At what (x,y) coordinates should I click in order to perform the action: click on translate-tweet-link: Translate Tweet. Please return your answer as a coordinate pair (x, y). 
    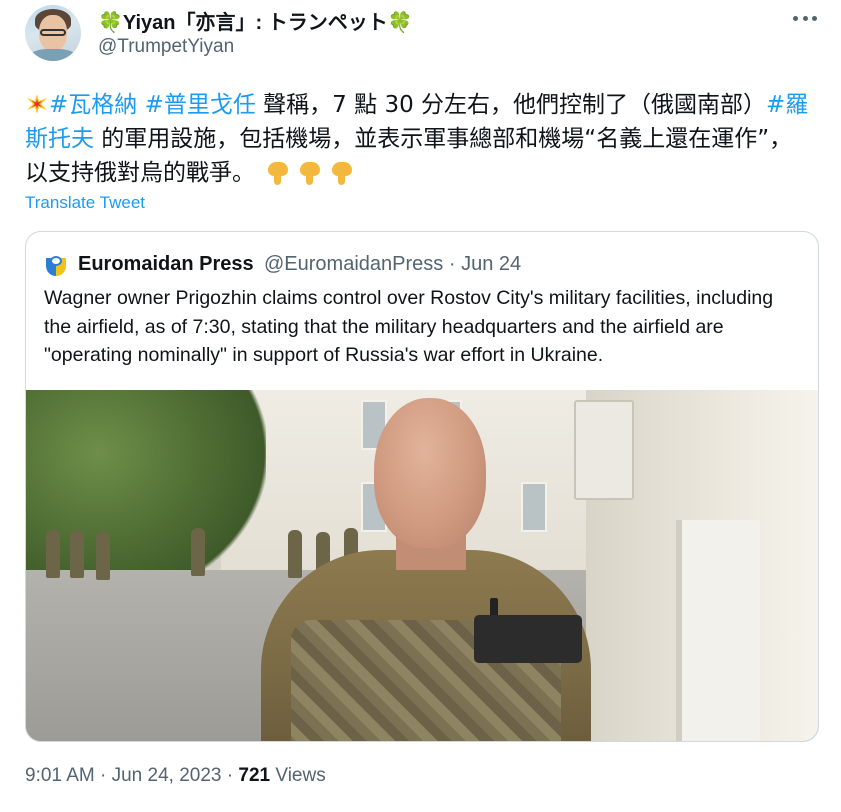
    Looking at the image, I should click on (85, 203).